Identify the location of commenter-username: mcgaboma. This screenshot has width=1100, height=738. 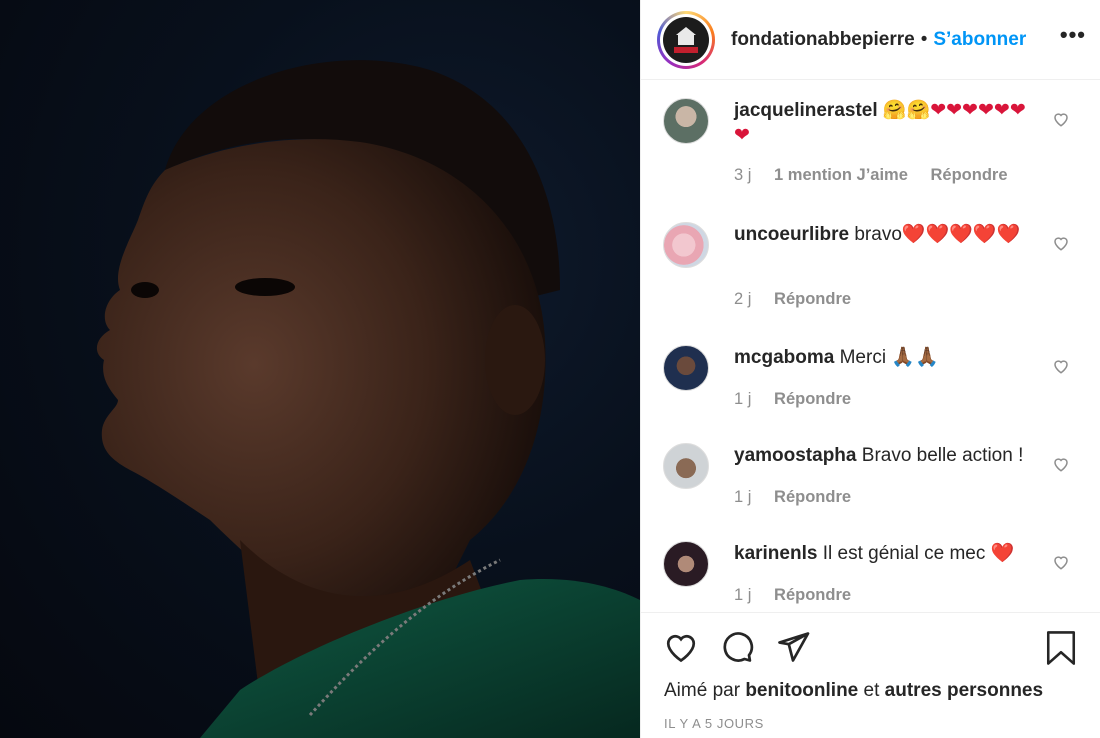
(784, 357).